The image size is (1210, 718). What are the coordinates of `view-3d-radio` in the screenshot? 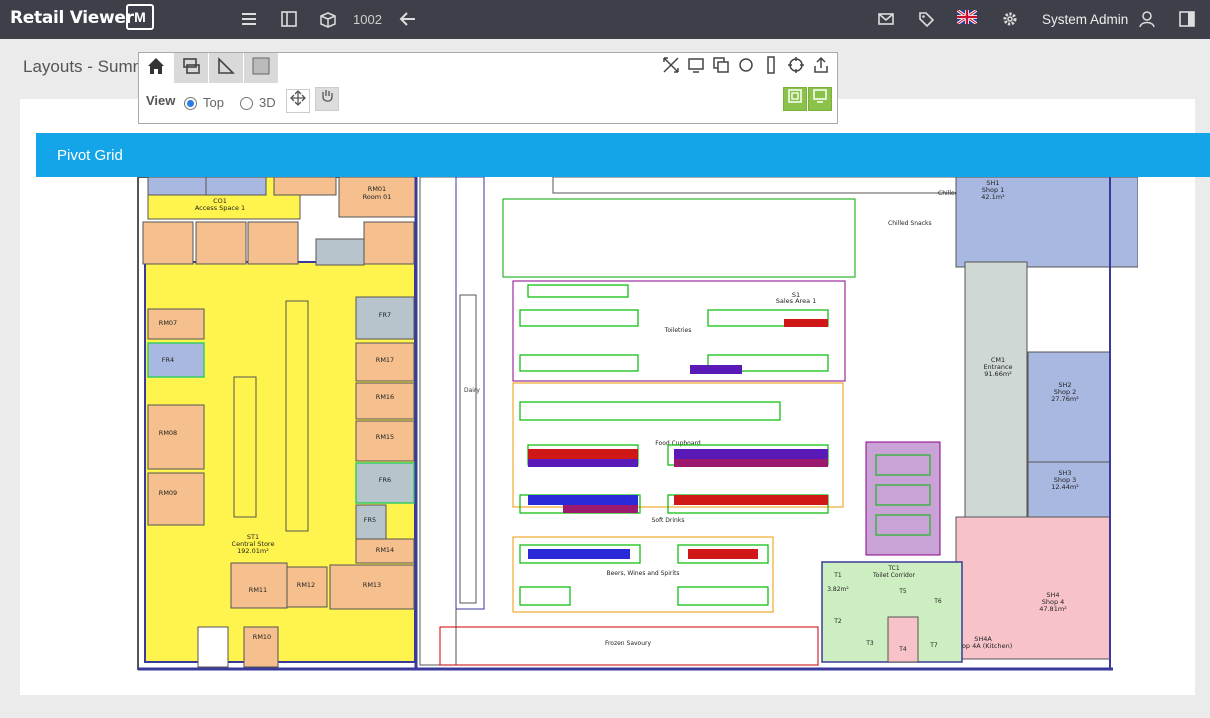 It's located at (246, 103).